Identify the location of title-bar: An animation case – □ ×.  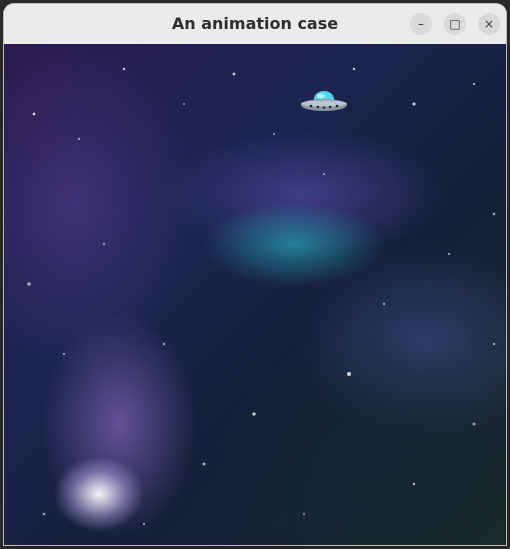
(255, 24).